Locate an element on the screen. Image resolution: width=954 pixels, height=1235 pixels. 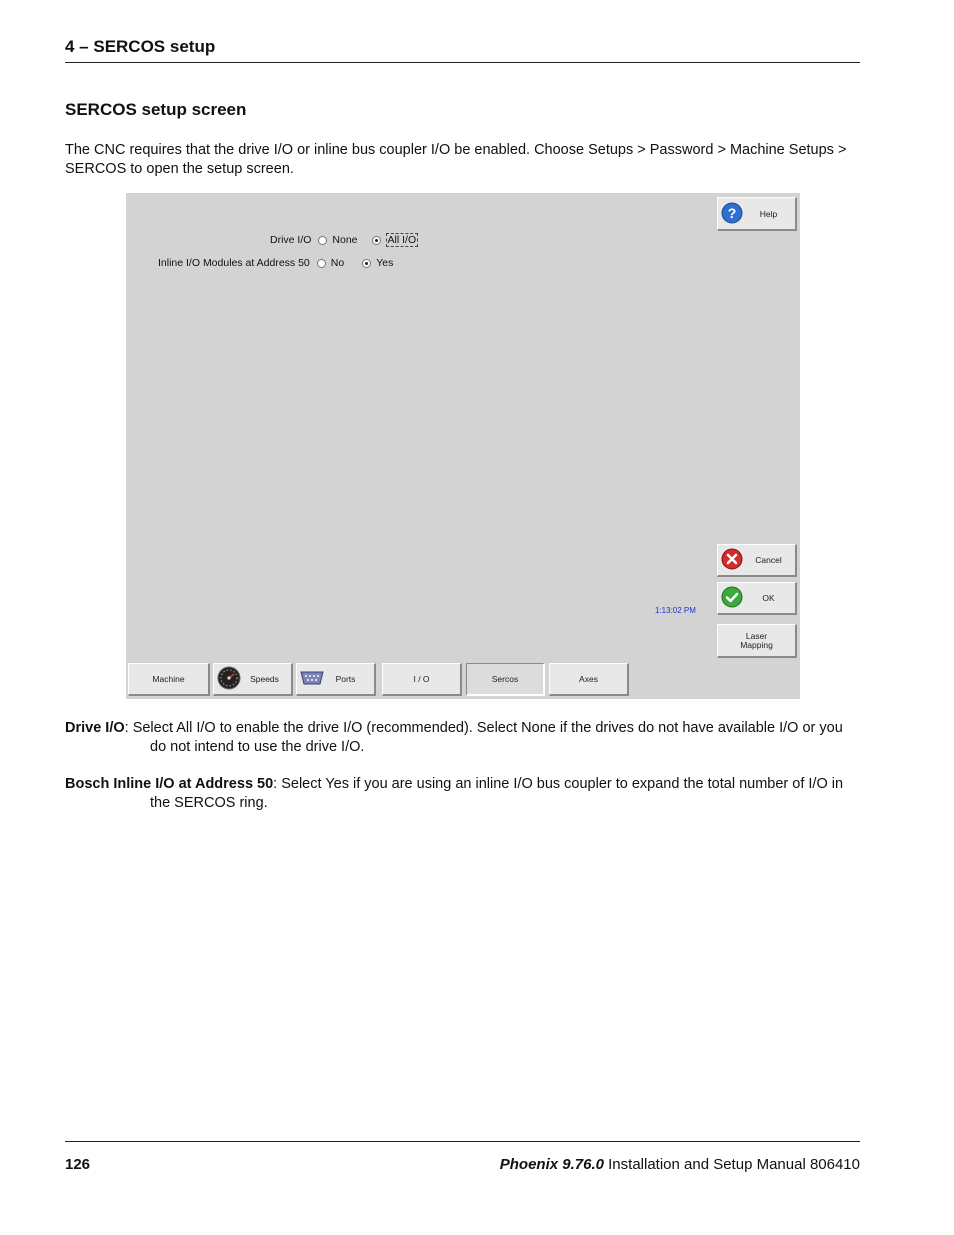
green-check-icon is located at coordinates (732, 598).